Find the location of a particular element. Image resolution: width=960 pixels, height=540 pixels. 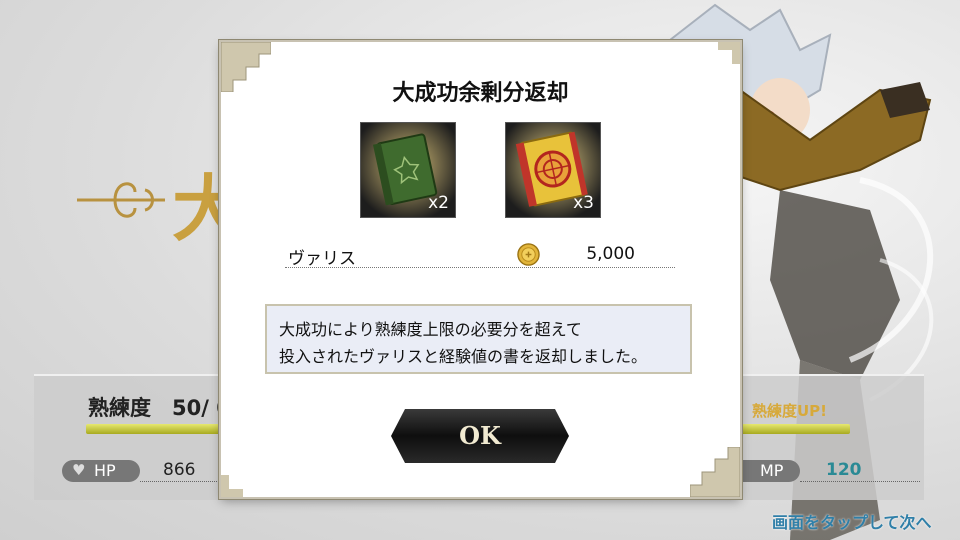

hp-value: 866 is located at coordinates (179, 470).